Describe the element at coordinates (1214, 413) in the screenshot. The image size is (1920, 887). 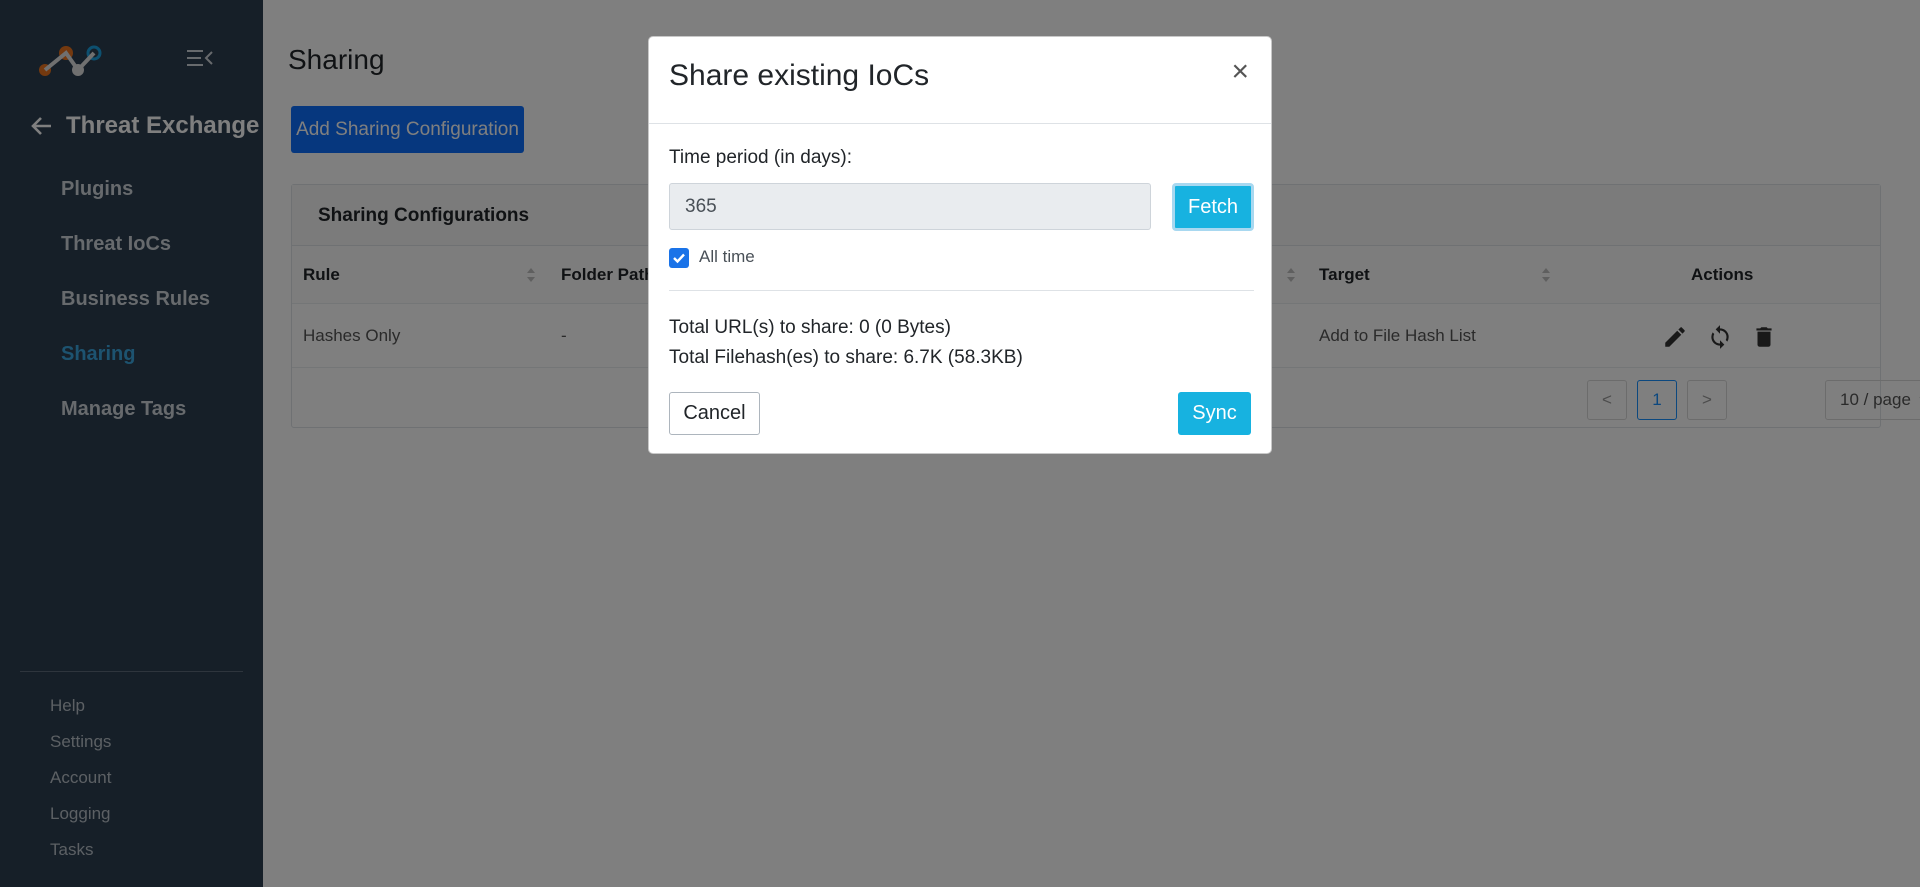
I see `sync-button: Sync` at that location.